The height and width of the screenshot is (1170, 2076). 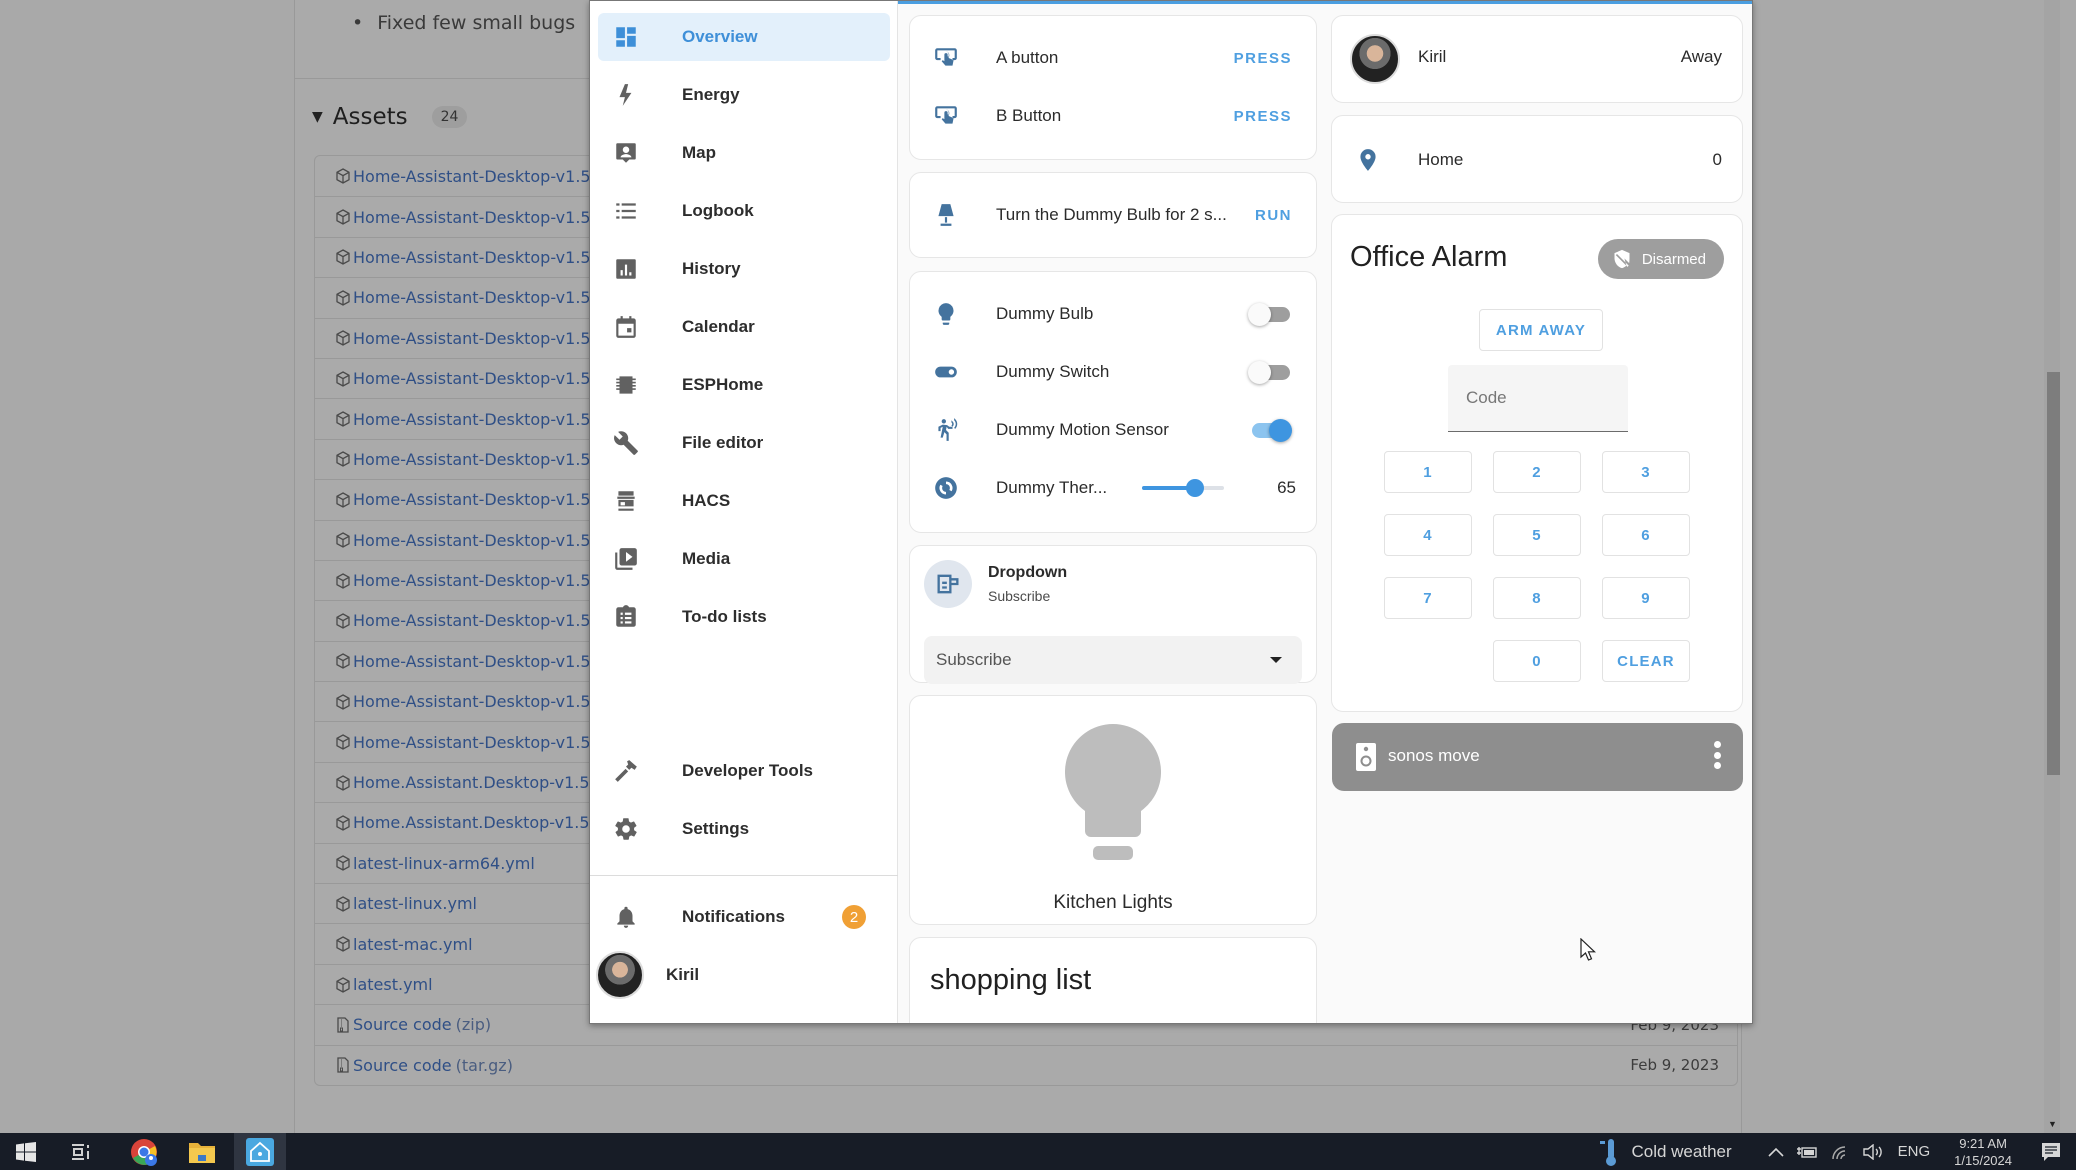 What do you see at coordinates (699, 152) in the screenshot?
I see `sidebar-item-label: Map` at bounding box center [699, 152].